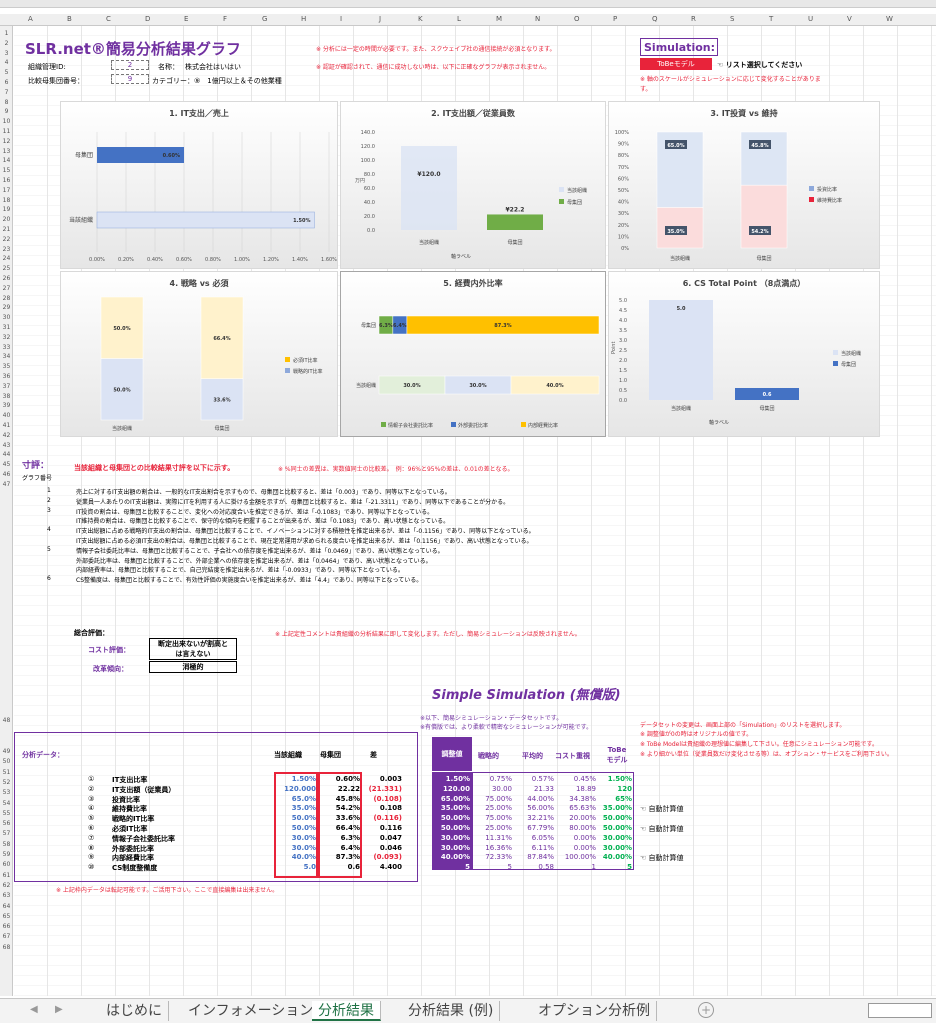 This screenshot has width=936, height=1023. Describe the element at coordinates (6, 141) in the screenshot. I see `row-header: 12` at that location.